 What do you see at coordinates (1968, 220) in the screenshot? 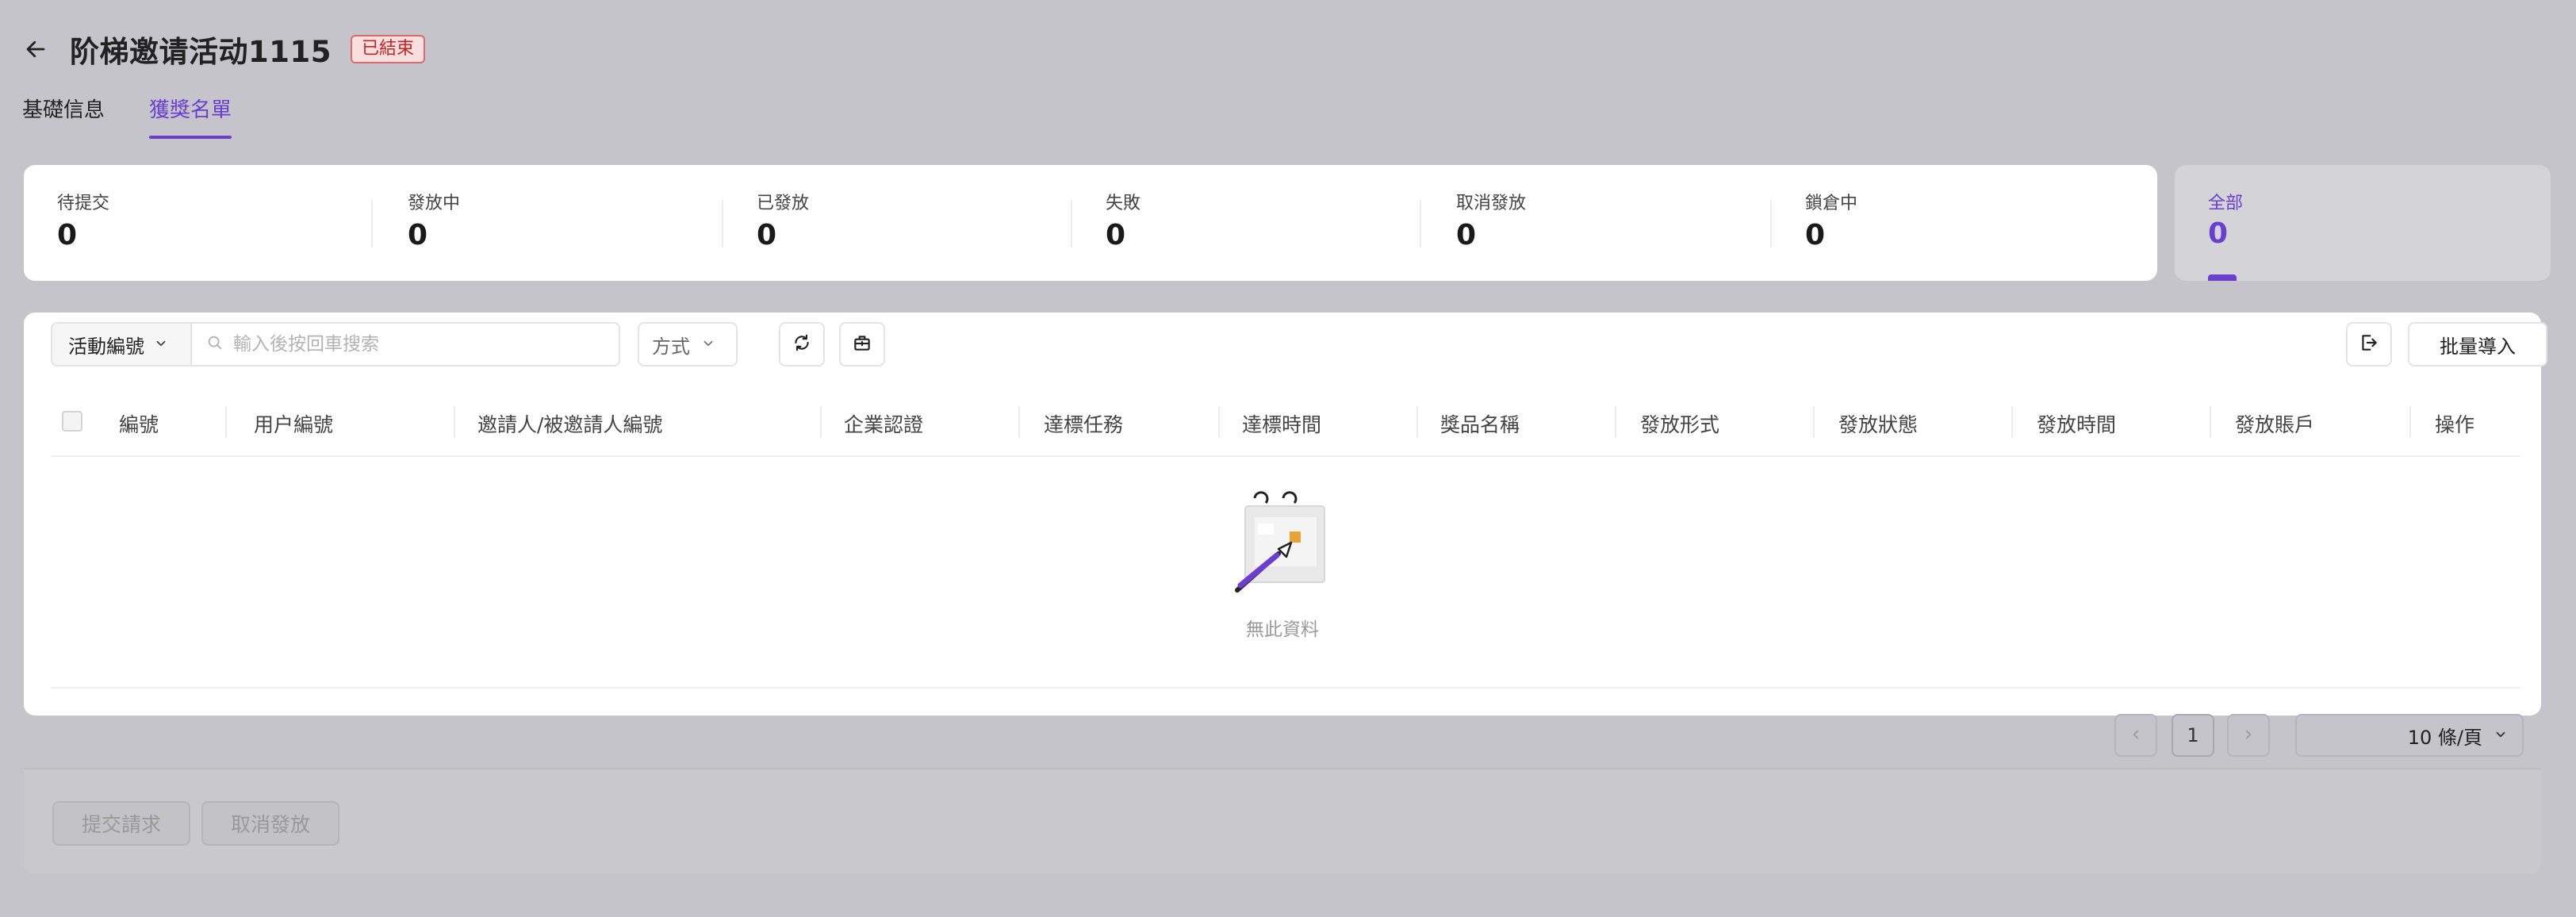
I see `stat-locked: 鎖倉中 0` at bounding box center [1968, 220].